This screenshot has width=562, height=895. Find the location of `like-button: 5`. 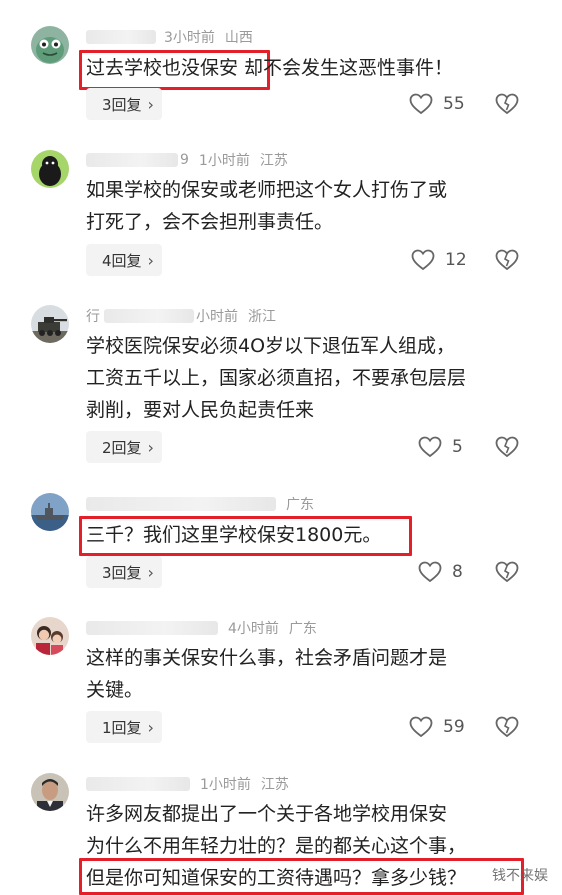

like-button: 5 is located at coordinates (440, 447).